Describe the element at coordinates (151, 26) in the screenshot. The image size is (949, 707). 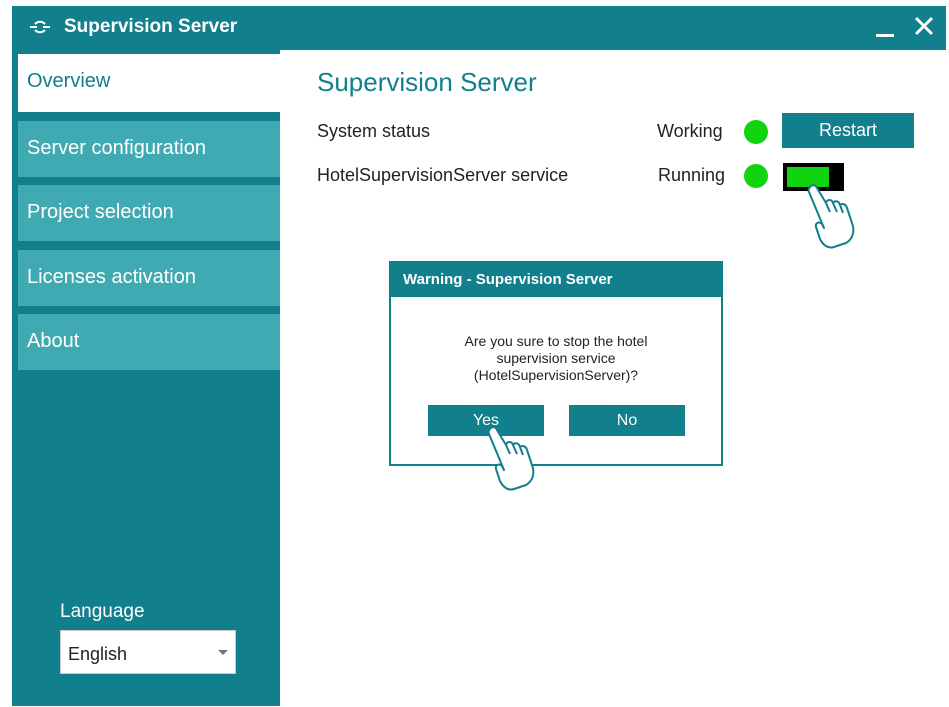
I see `window-title: Supervision Server` at that location.